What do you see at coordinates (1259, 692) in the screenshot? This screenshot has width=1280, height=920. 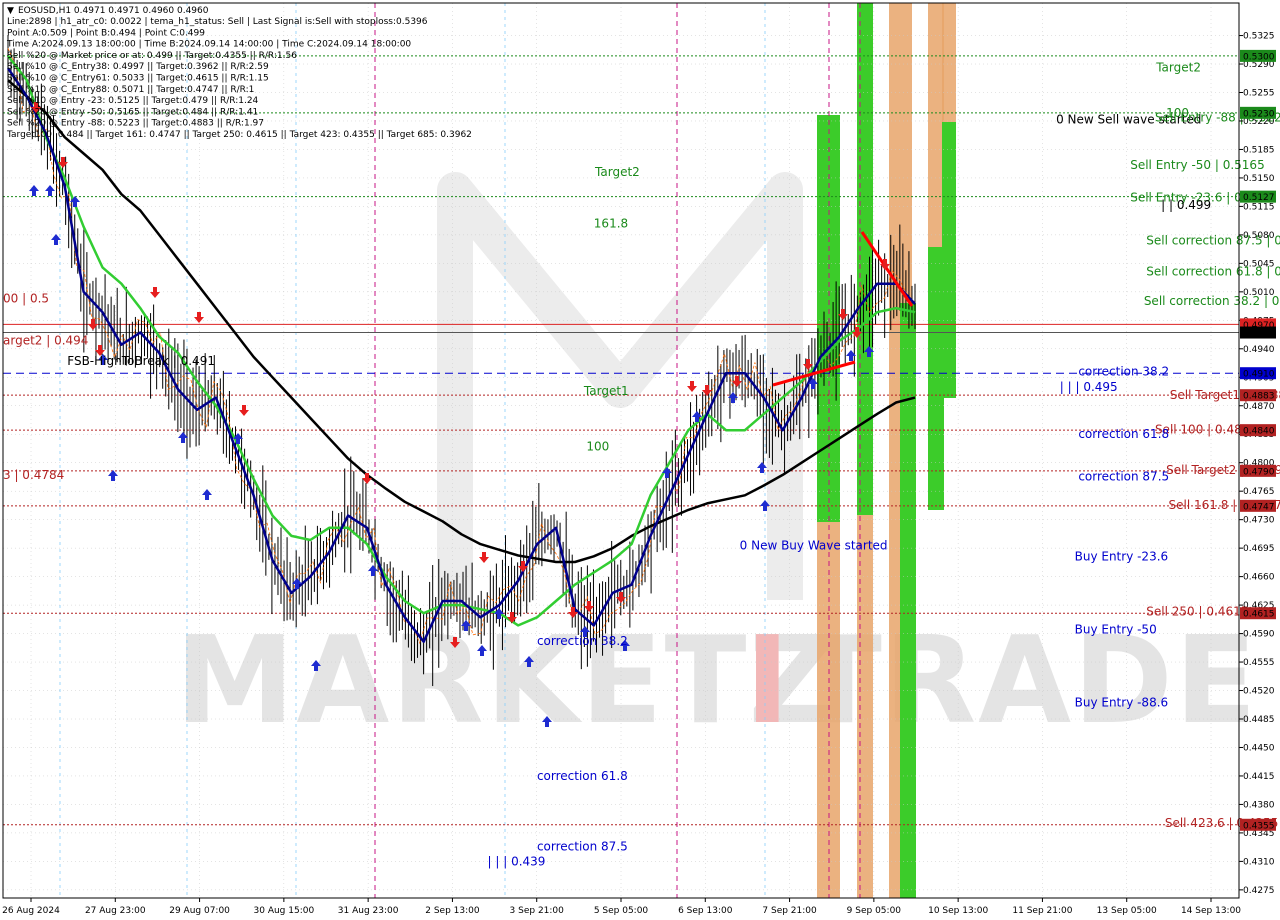 I see `price-tick-label: 0.4520` at bounding box center [1259, 692].